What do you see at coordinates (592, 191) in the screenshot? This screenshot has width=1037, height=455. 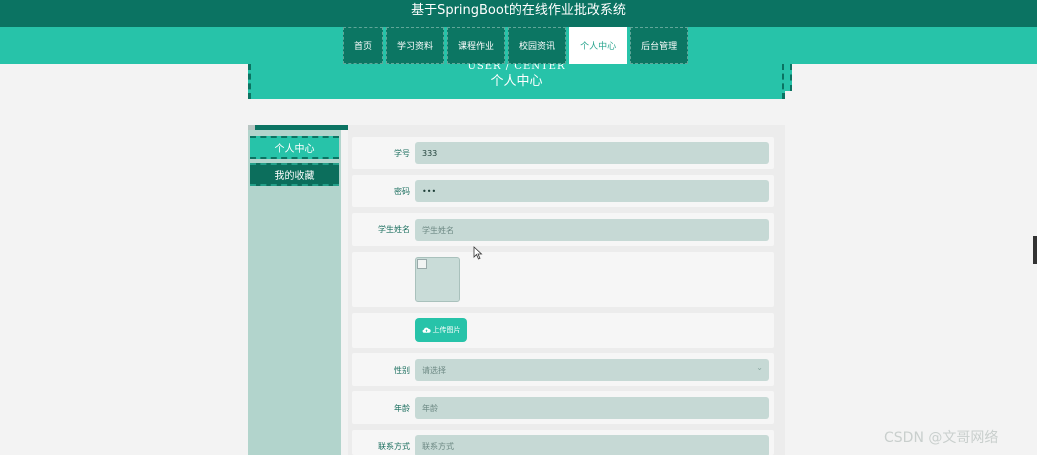 I see `password-input: •••` at bounding box center [592, 191].